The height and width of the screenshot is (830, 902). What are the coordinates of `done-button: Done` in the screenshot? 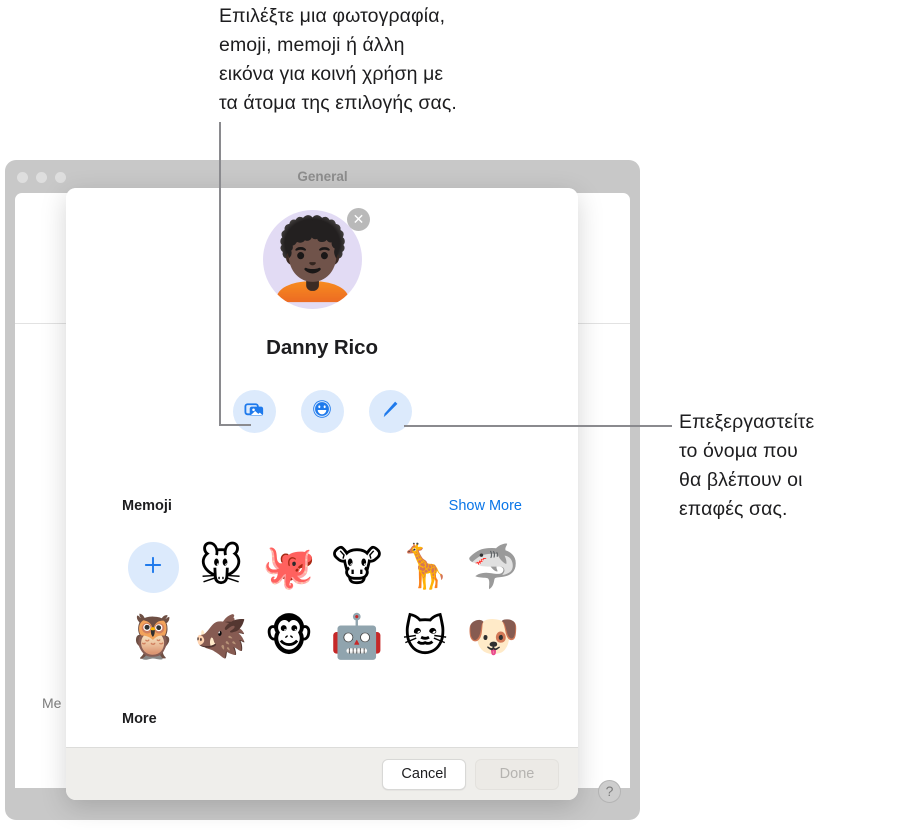 It's located at (517, 774).